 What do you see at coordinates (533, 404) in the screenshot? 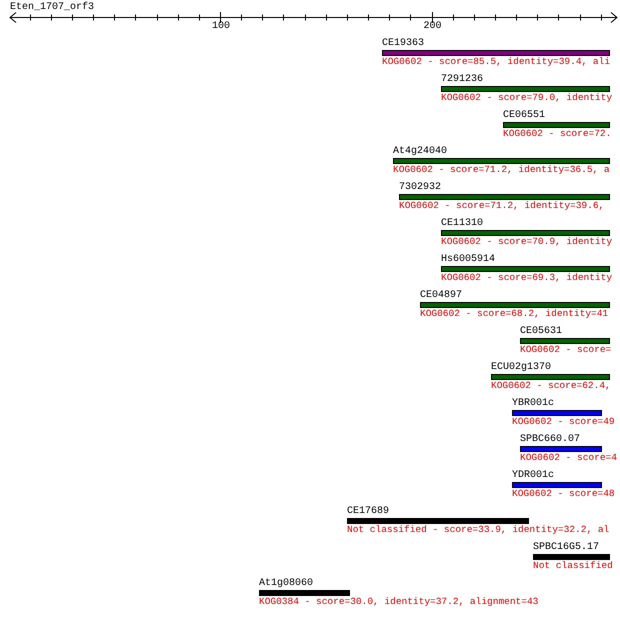
I see `hit-name: YBR001c` at bounding box center [533, 404].